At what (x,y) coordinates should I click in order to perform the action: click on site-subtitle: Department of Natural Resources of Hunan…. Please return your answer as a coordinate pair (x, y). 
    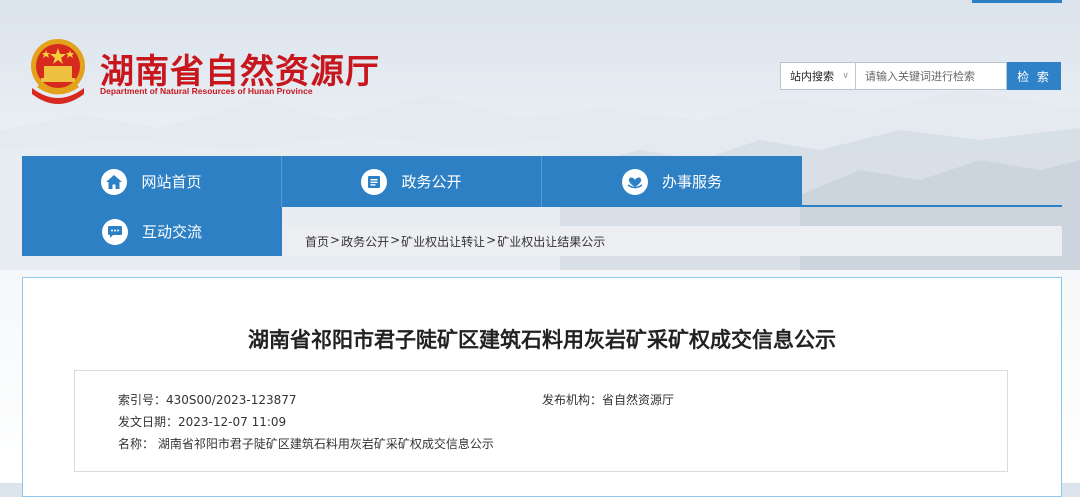
    Looking at the image, I should click on (206, 91).